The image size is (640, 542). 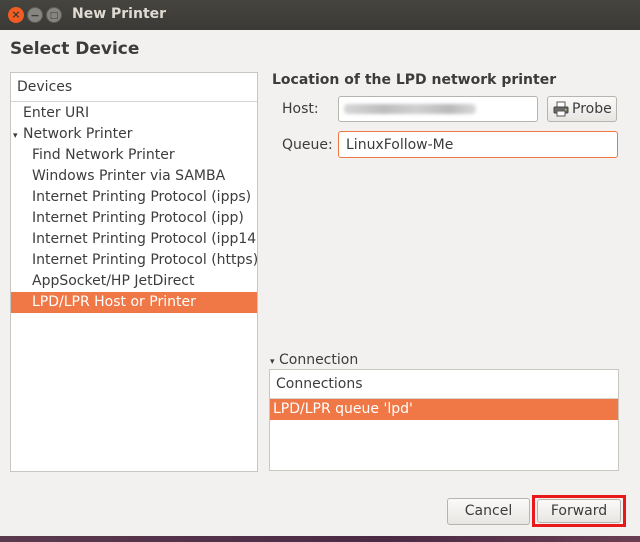 I want to click on device-item-label: LPD/LPR Host or Printer, so click(x=114, y=302).